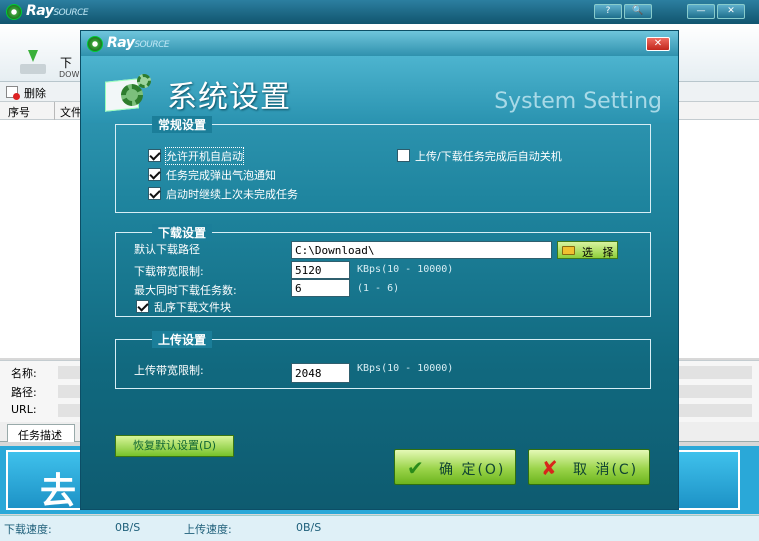 This screenshot has height=541, width=759. Describe the element at coordinates (232, 194) in the screenshot. I see `resume-tasks-label: 启动时继续上次未完成任务` at that location.